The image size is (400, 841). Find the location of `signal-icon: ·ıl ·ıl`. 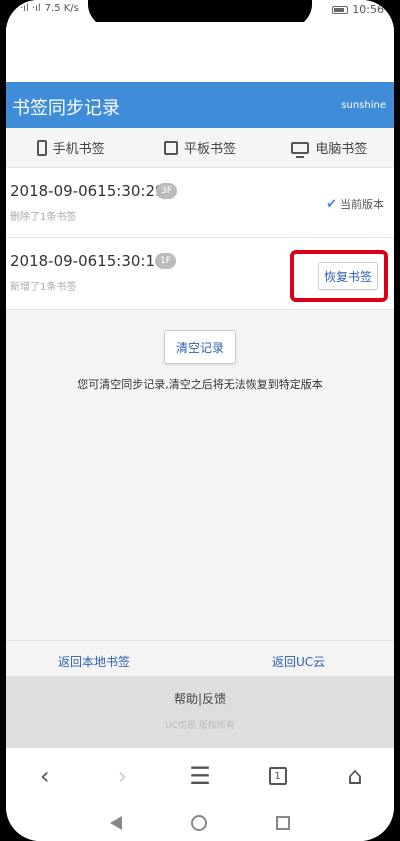

signal-icon: ·ıl ·ıl is located at coordinates (30, 8).